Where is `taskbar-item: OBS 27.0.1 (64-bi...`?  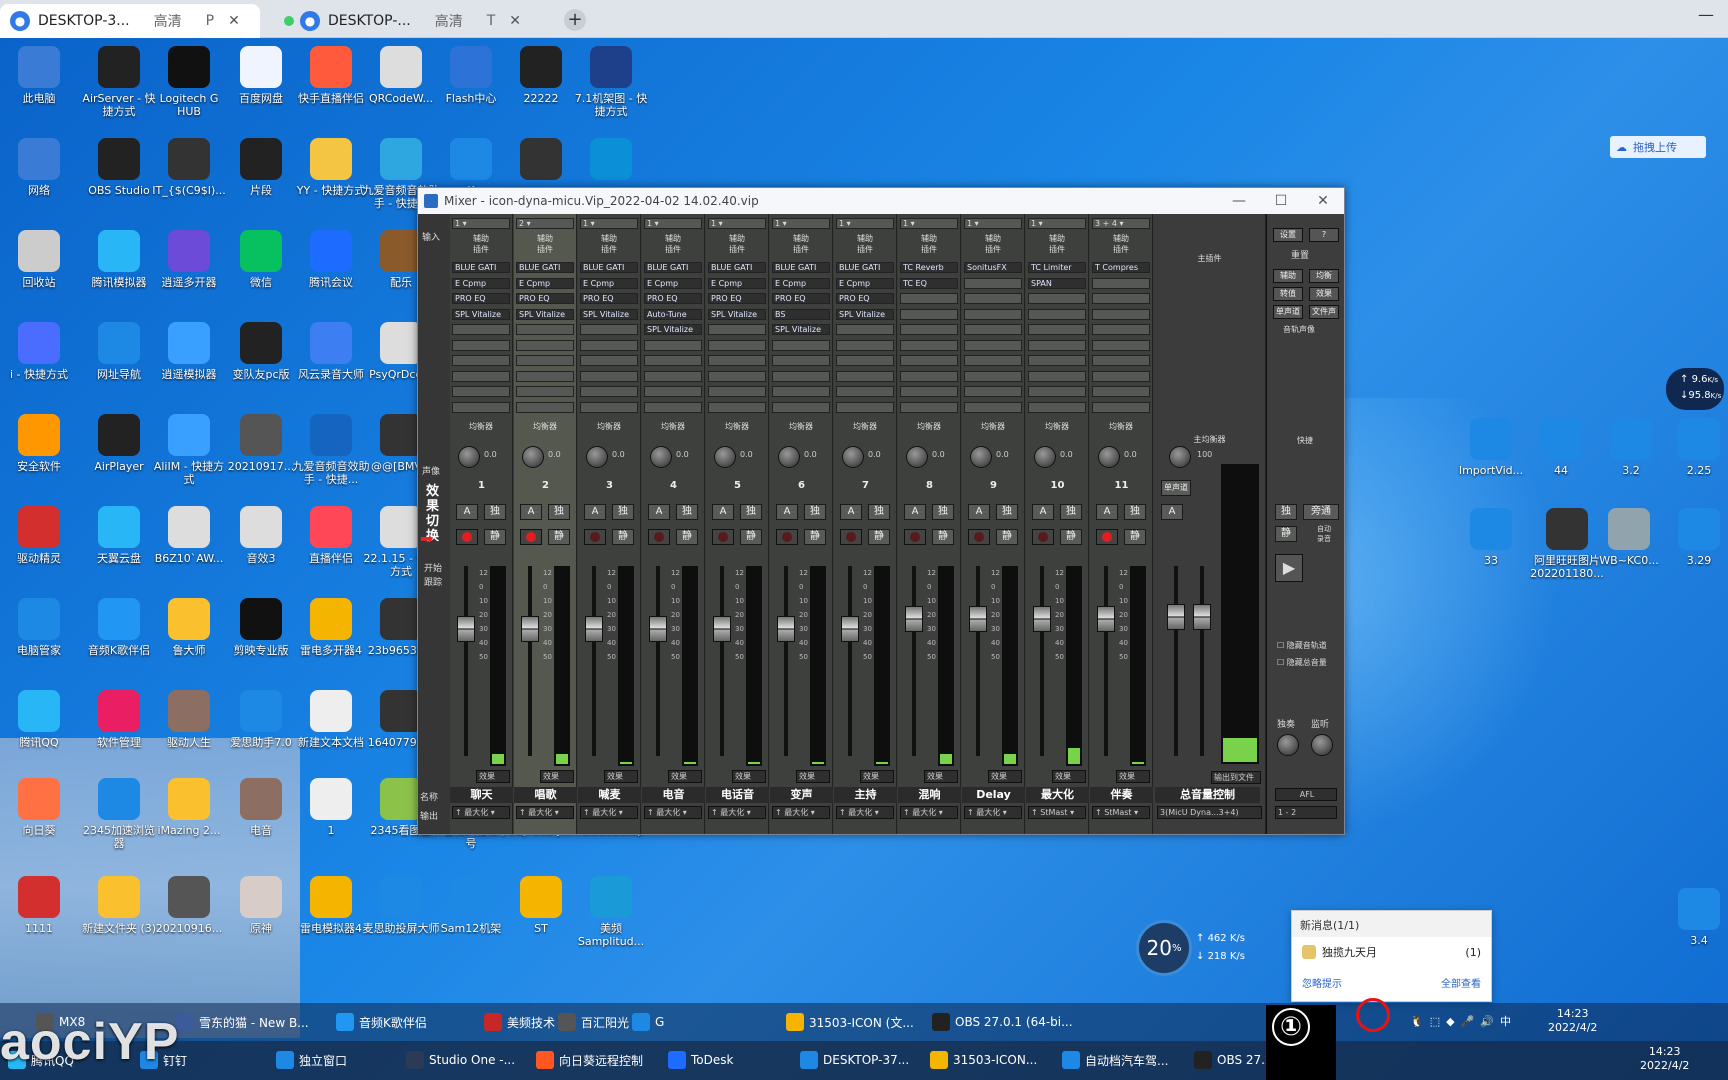 taskbar-item: OBS 27.0.1 (64-bi... is located at coordinates (1002, 1022).